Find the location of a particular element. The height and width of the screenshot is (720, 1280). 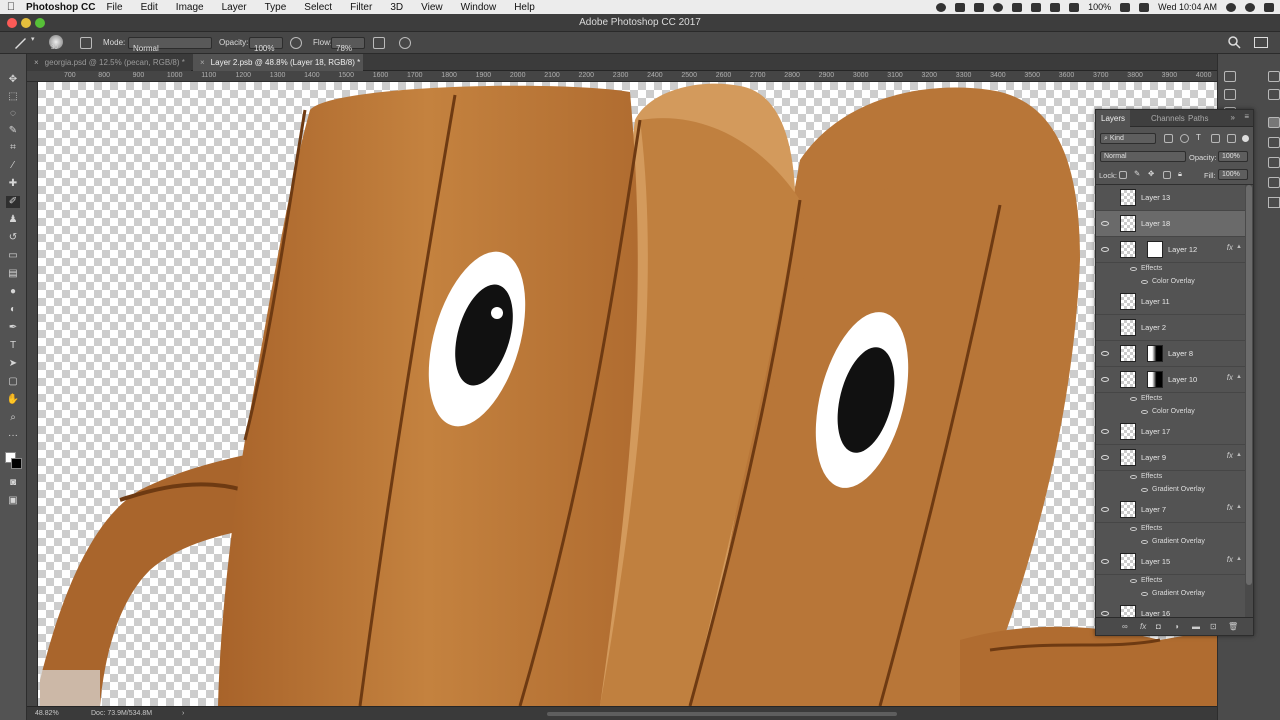

collapse-panel-icon: » is located at coordinates (1233, 117).